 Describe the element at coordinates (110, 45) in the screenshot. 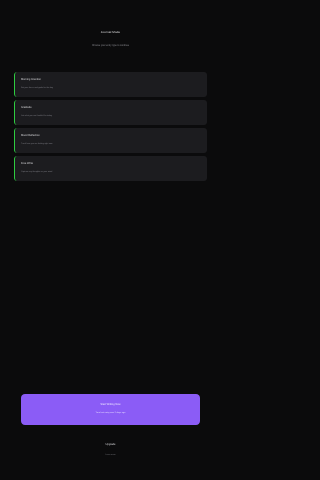

I see `page-subtitle: Choose your entry type to continue` at that location.